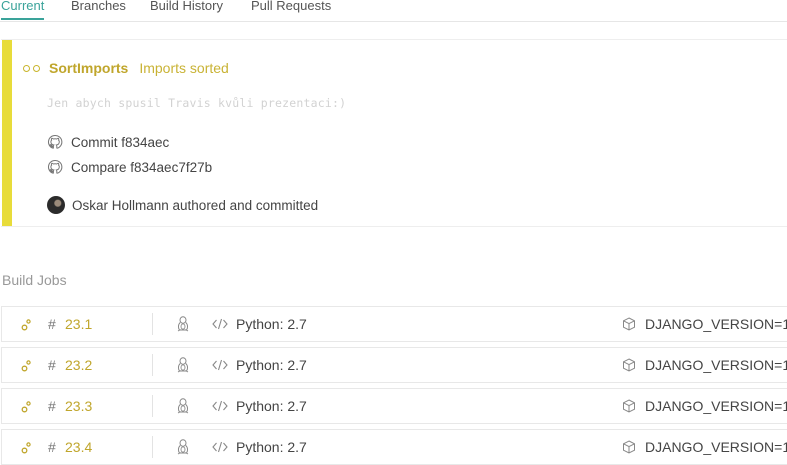  What do you see at coordinates (716, 324) in the screenshot?
I see `job-env: DJANGO_VERSION=1.6` at bounding box center [716, 324].